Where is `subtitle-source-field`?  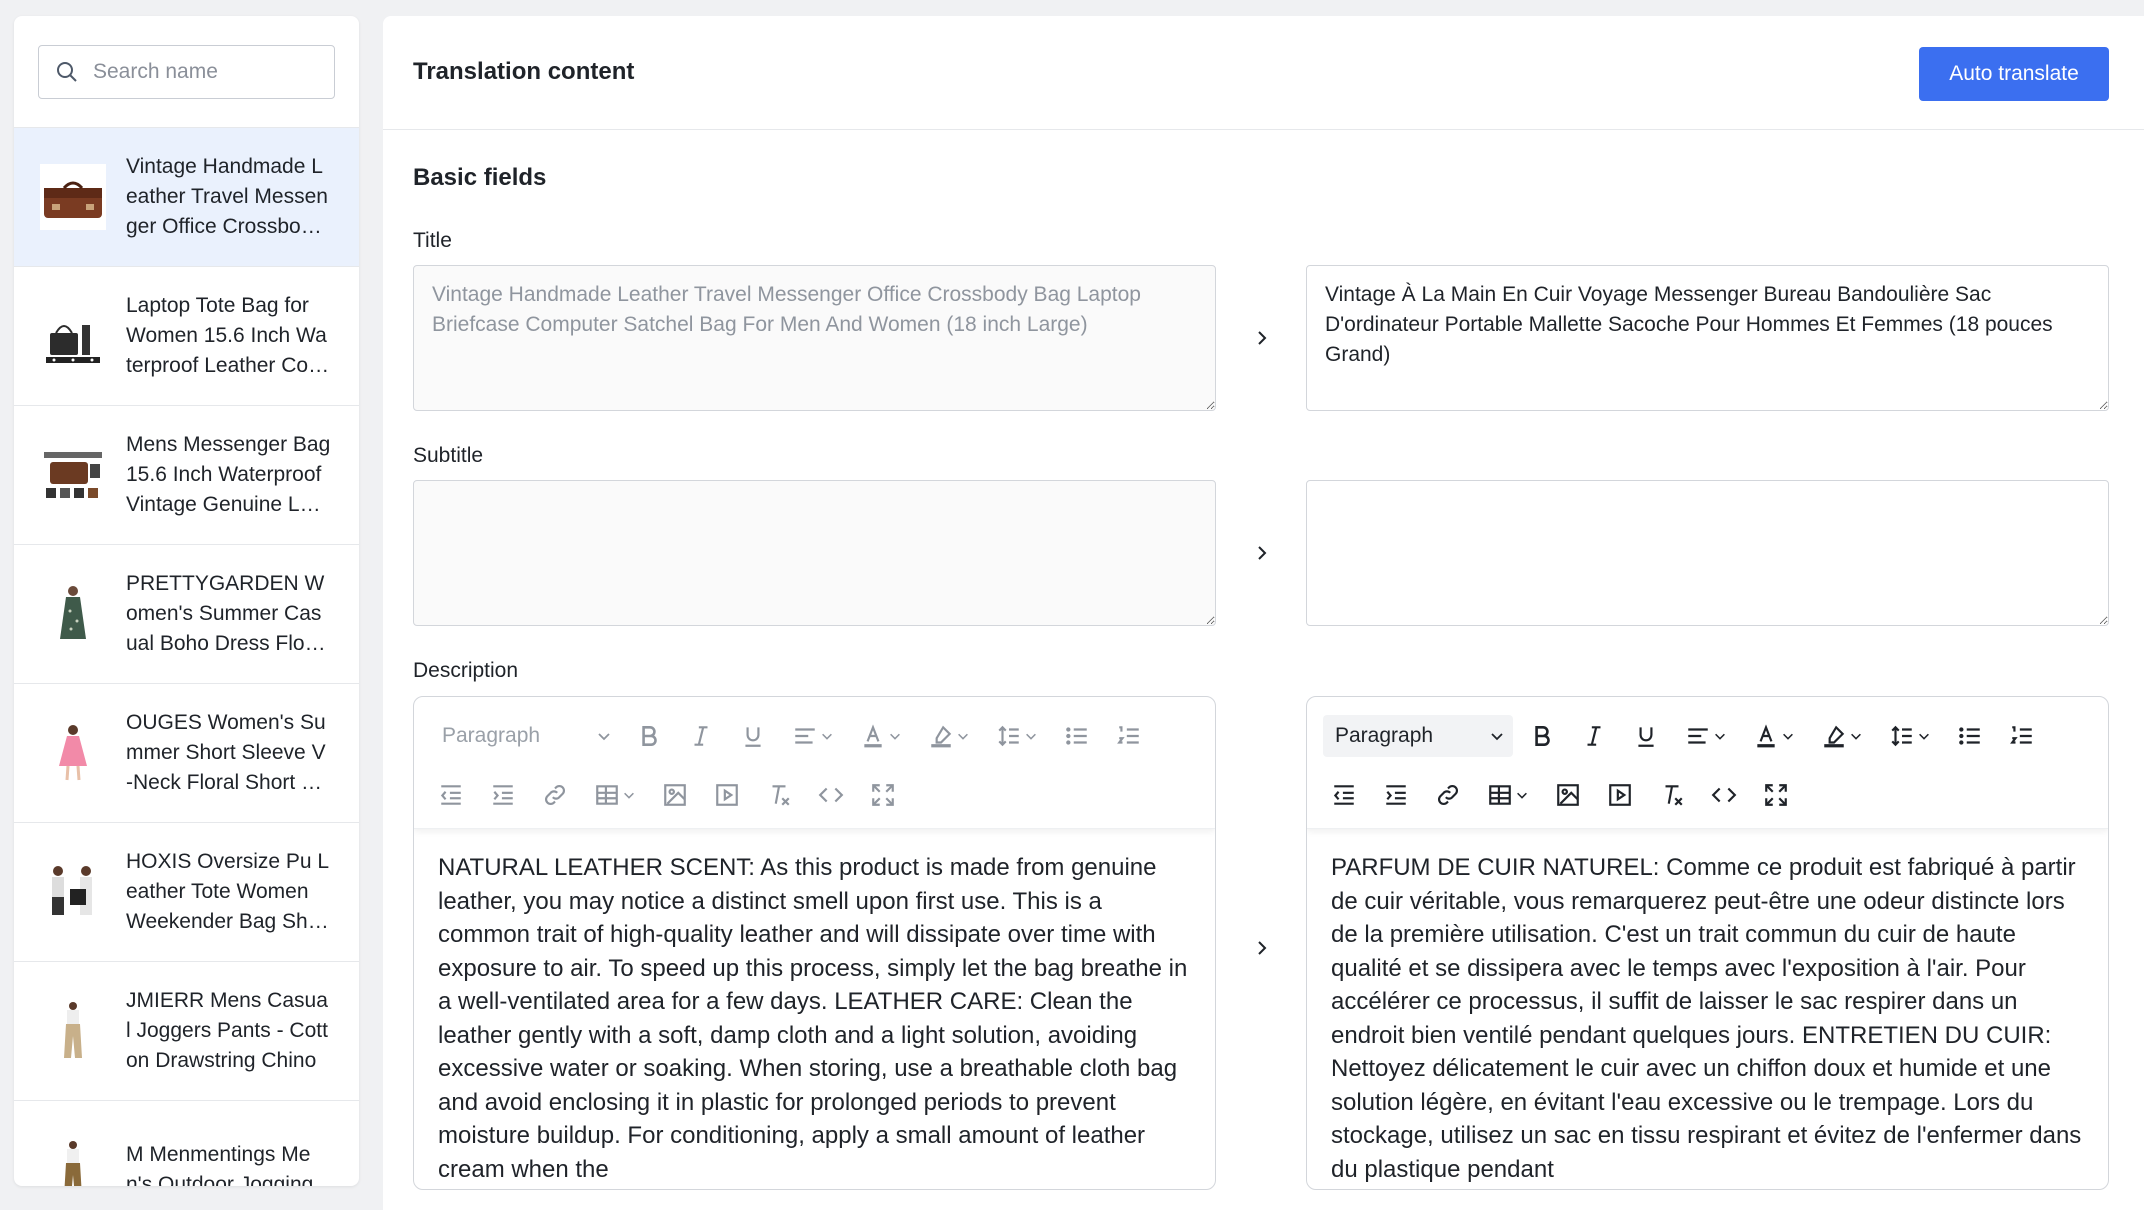 subtitle-source-field is located at coordinates (814, 553).